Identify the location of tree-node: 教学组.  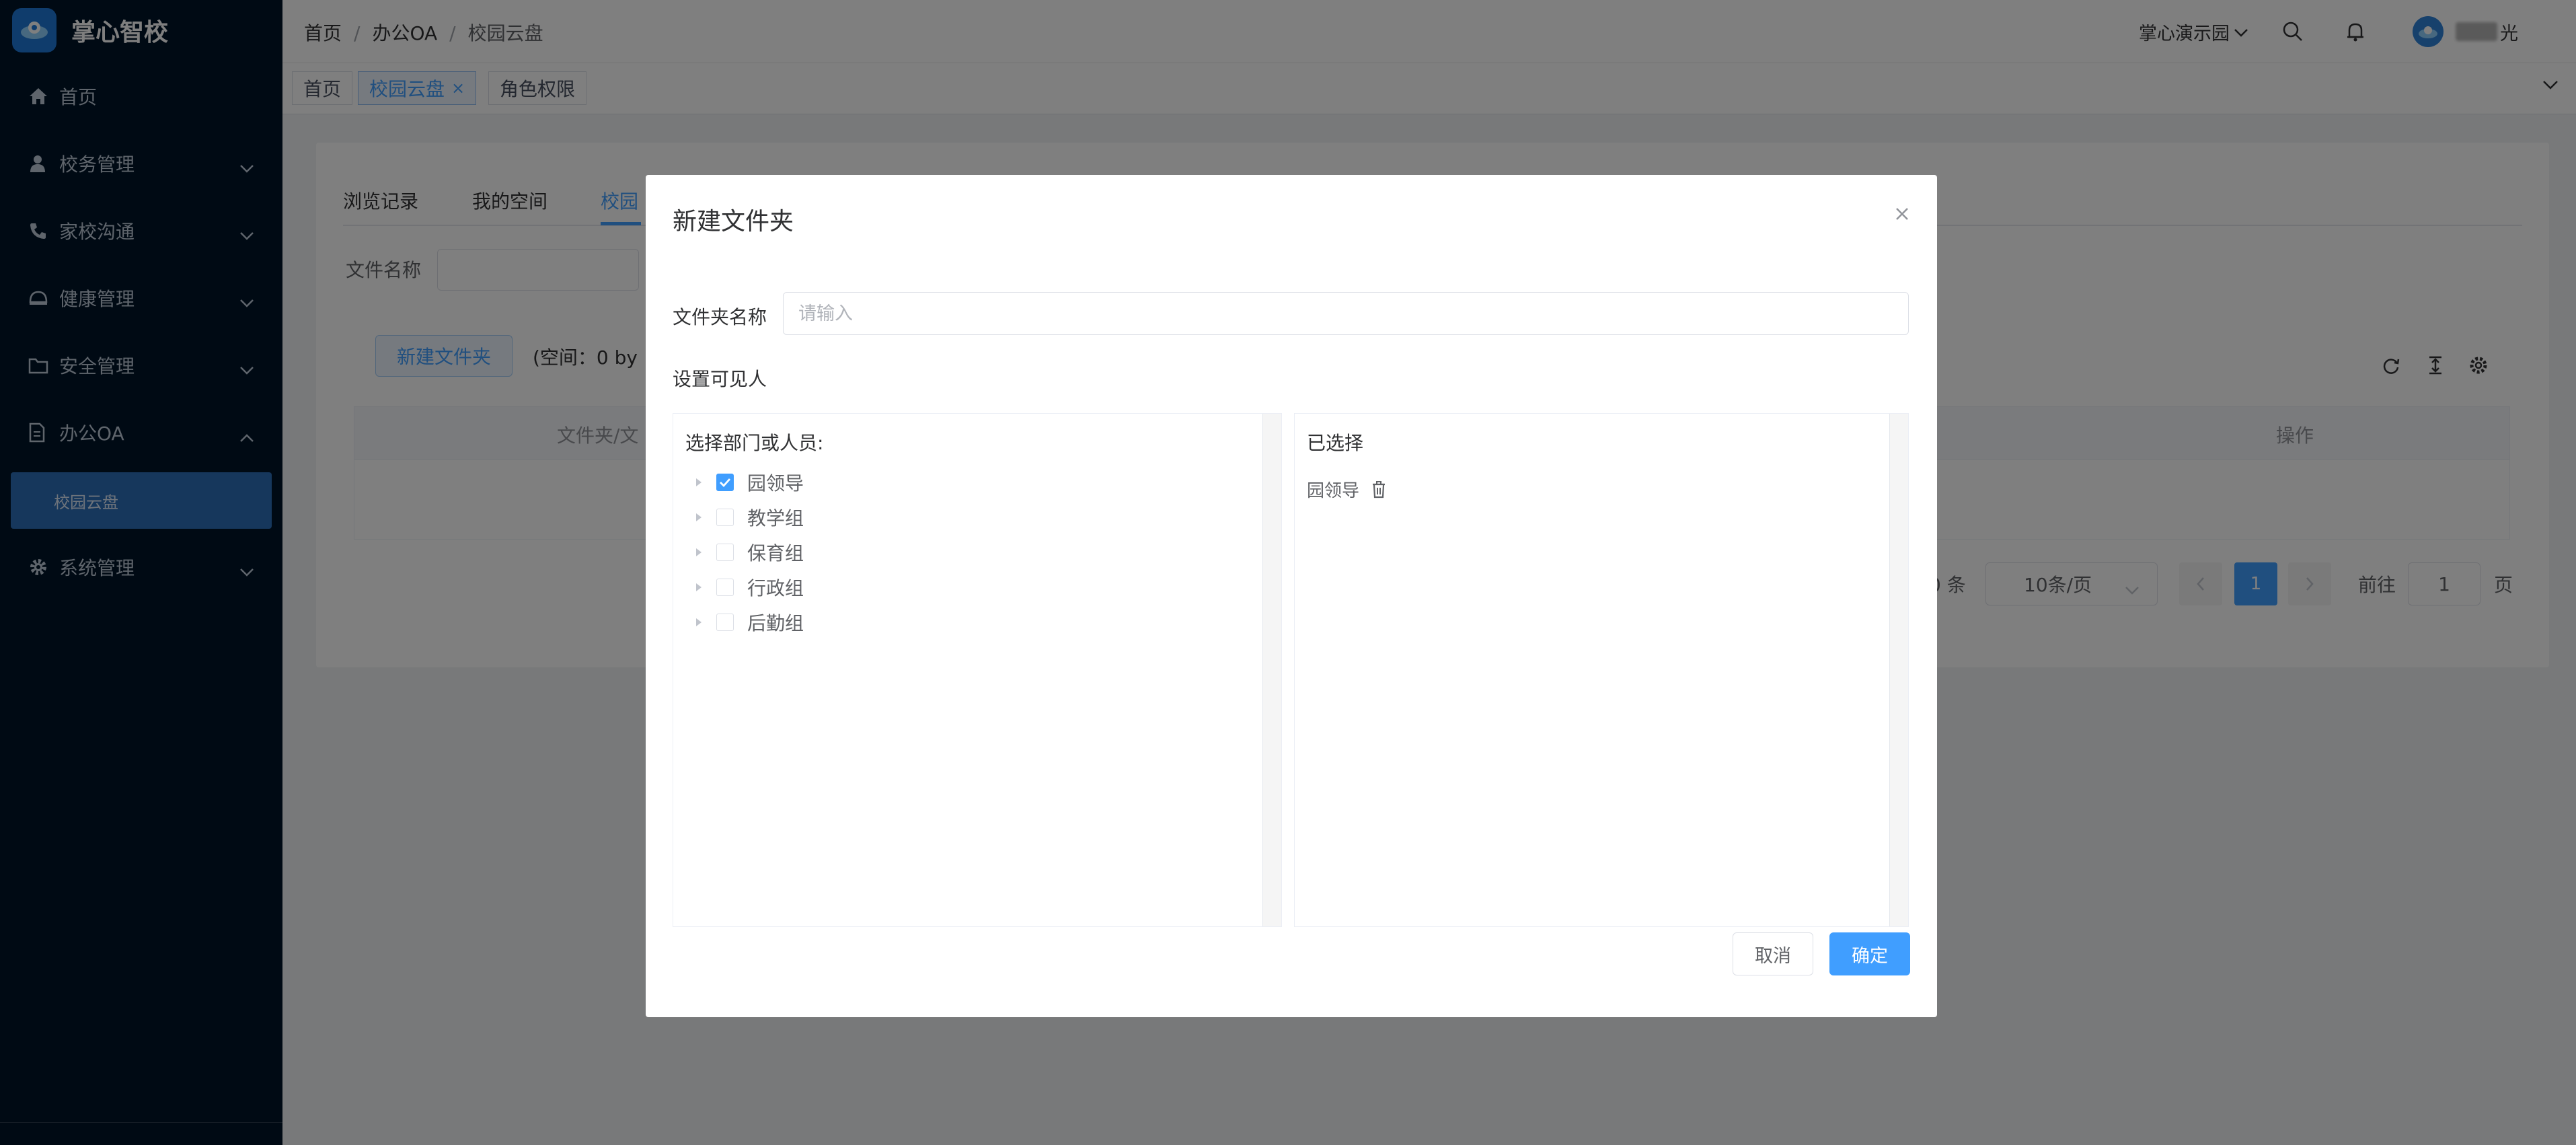
(750, 517).